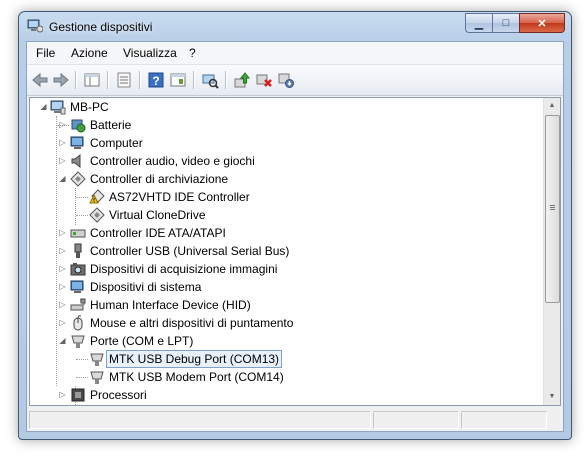 This screenshot has width=588, height=467. Describe the element at coordinates (285, 269) in the screenshot. I see `tree-item-imaging: ▷ Dispositivi di acquisizione immagini` at that location.